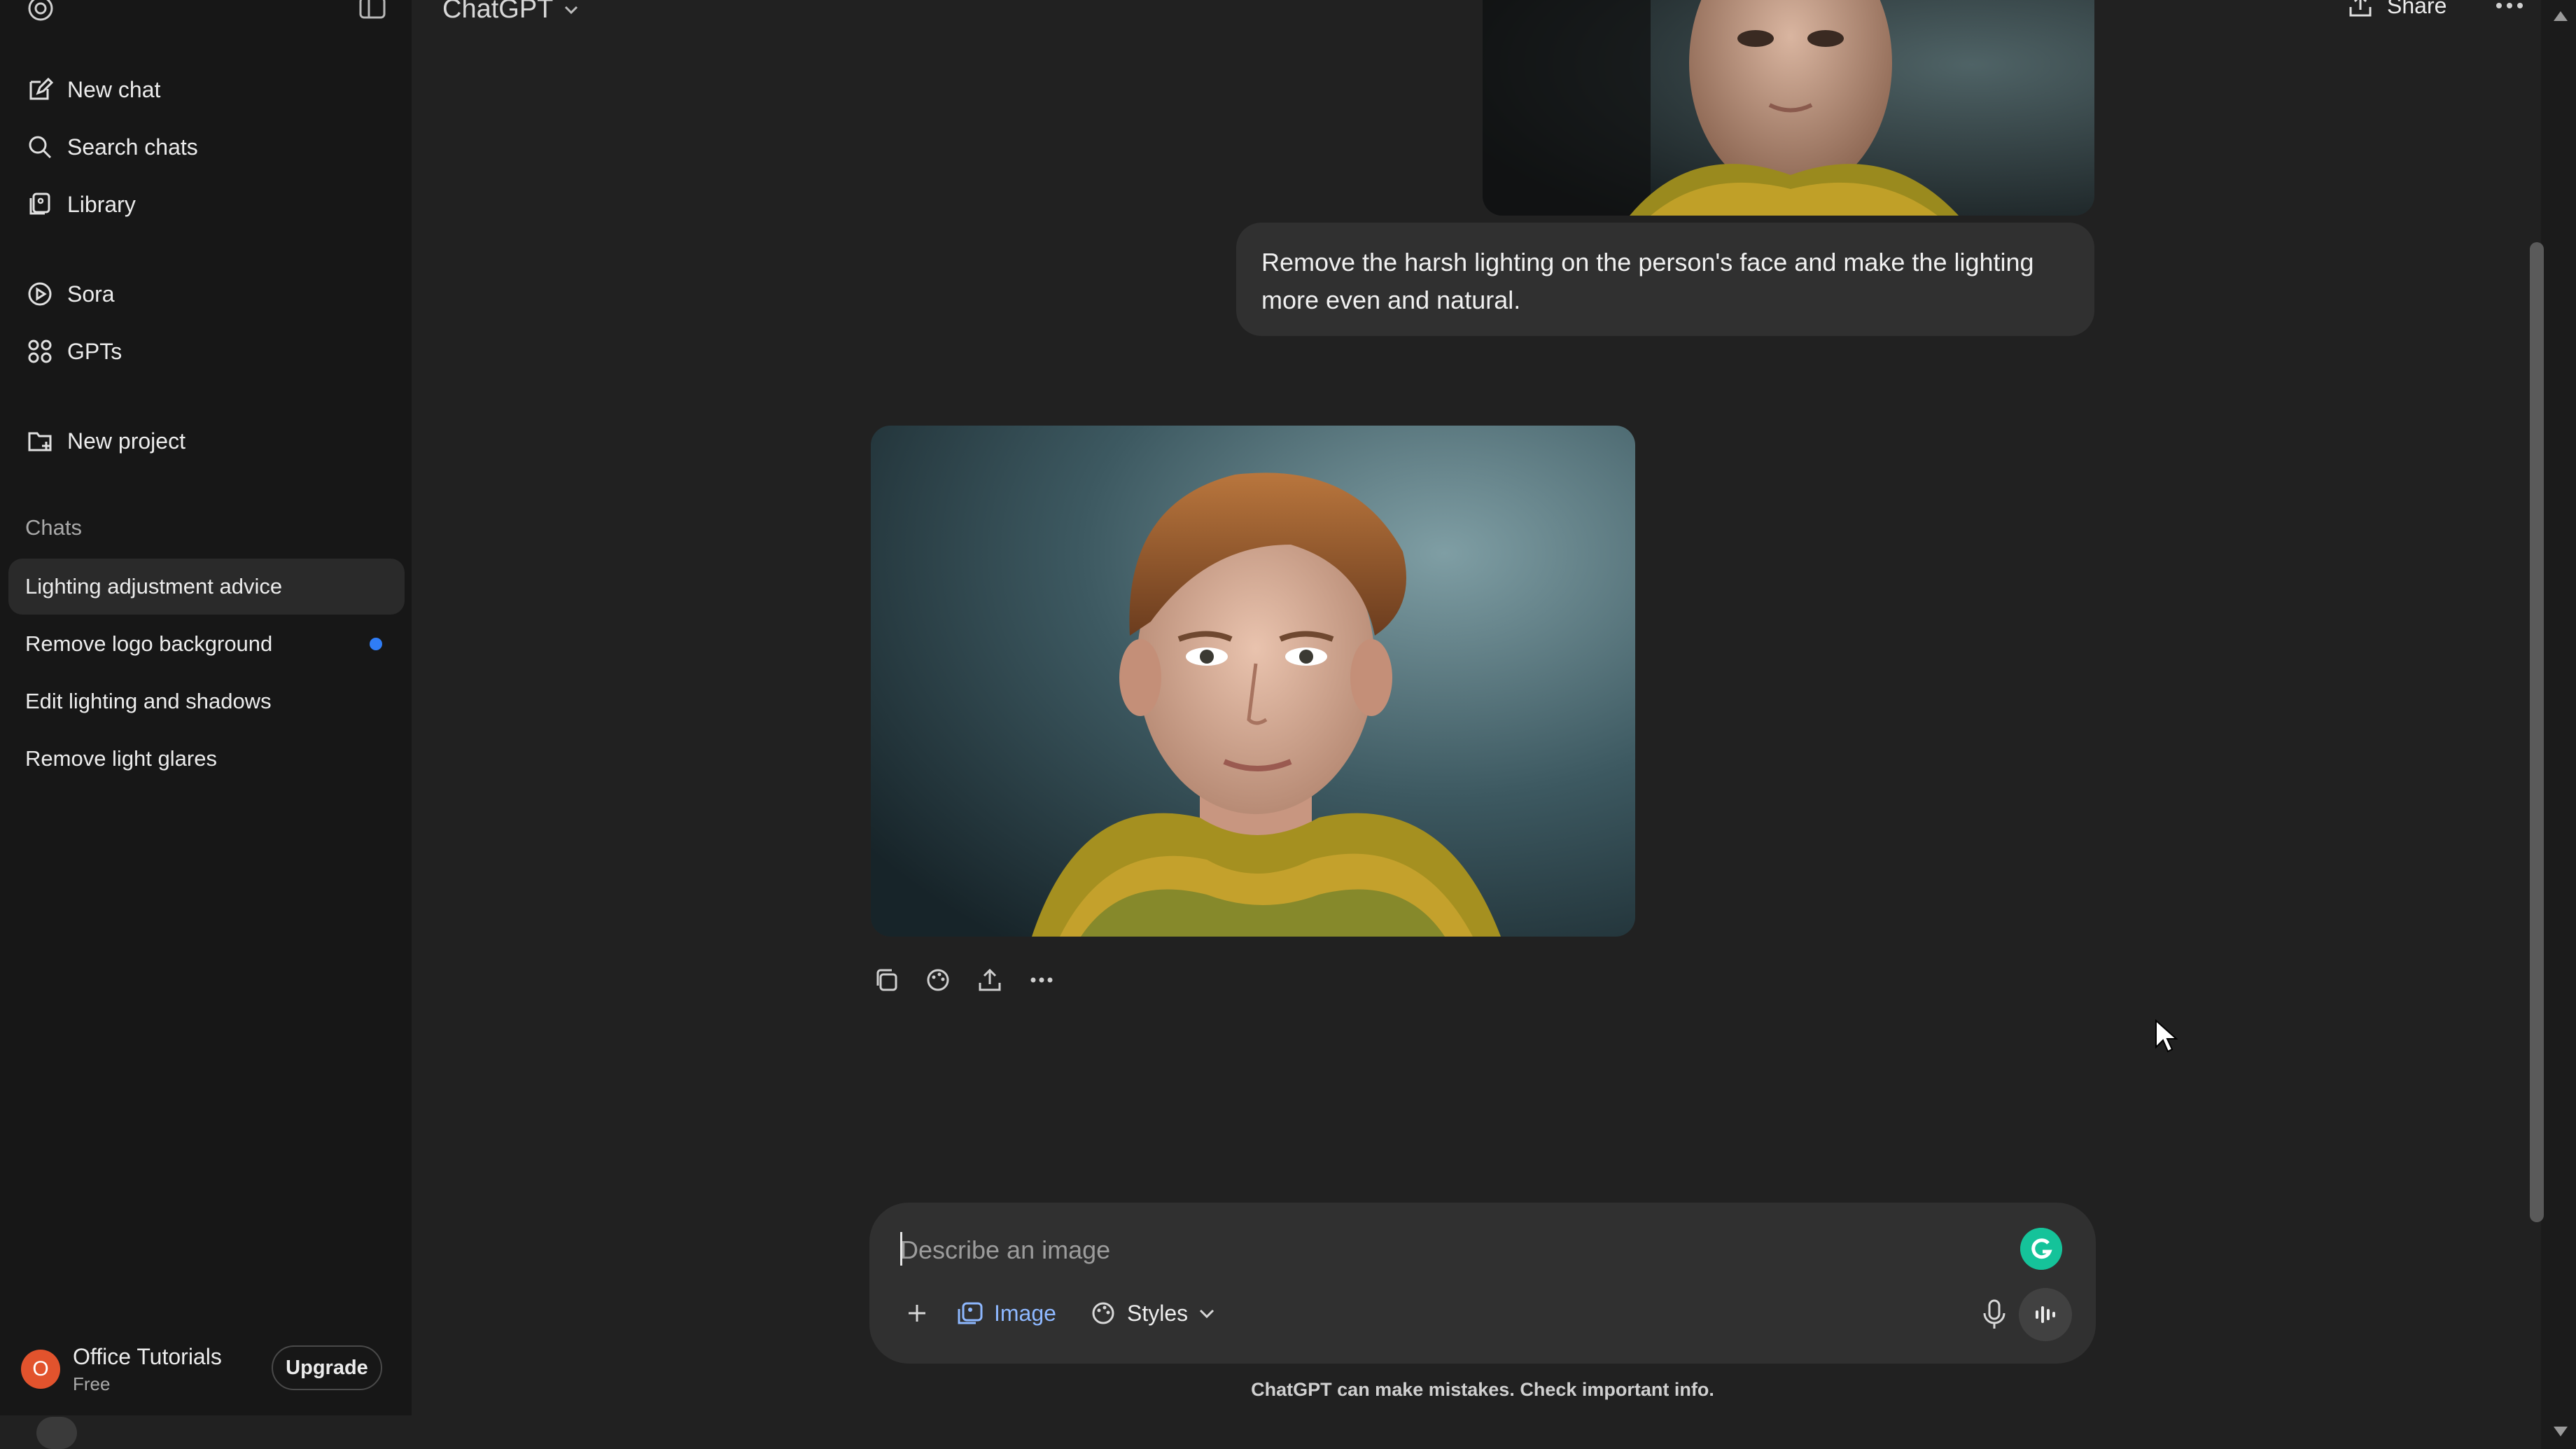 Image resolution: width=2576 pixels, height=1449 pixels. I want to click on chat-item-label: Lighting adjustment advice, so click(154, 586).